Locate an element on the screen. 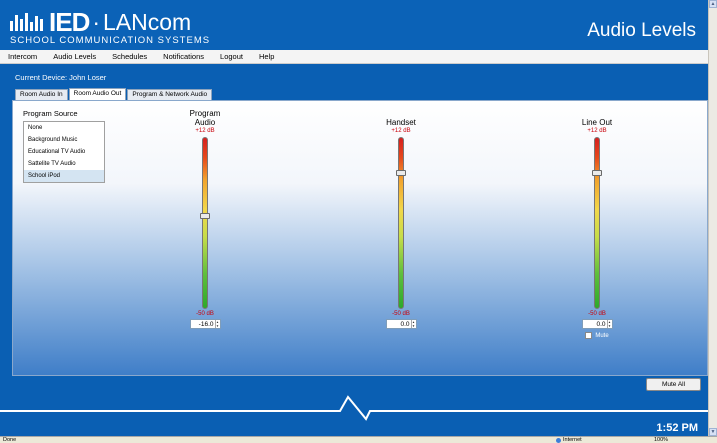  fader-title: Handset is located at coordinates (401, 122).